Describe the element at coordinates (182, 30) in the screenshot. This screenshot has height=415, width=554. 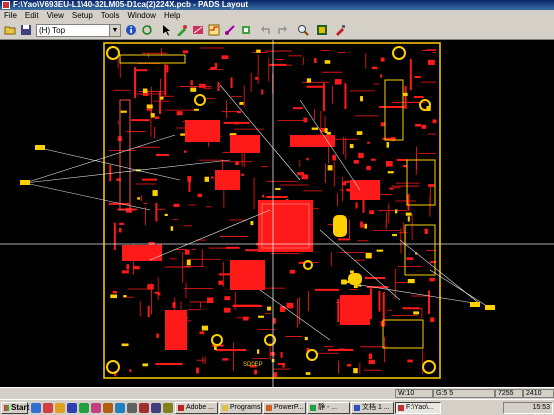
I see `design-toolbar-icon` at that location.